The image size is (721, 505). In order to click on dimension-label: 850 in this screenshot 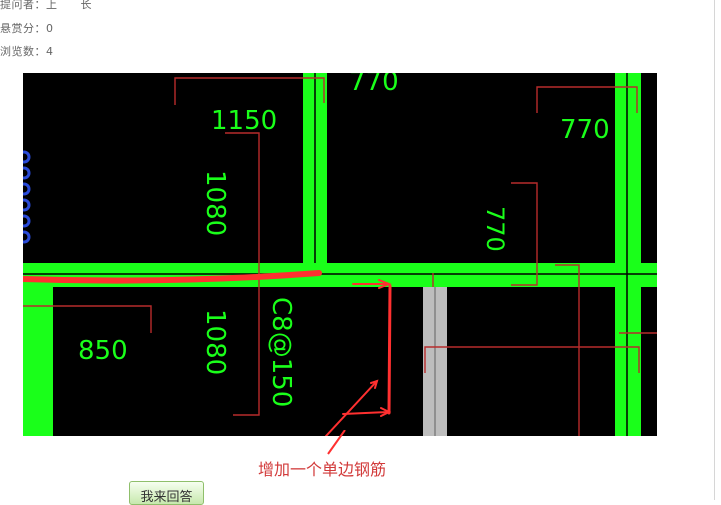, I will do `click(103, 351)`.